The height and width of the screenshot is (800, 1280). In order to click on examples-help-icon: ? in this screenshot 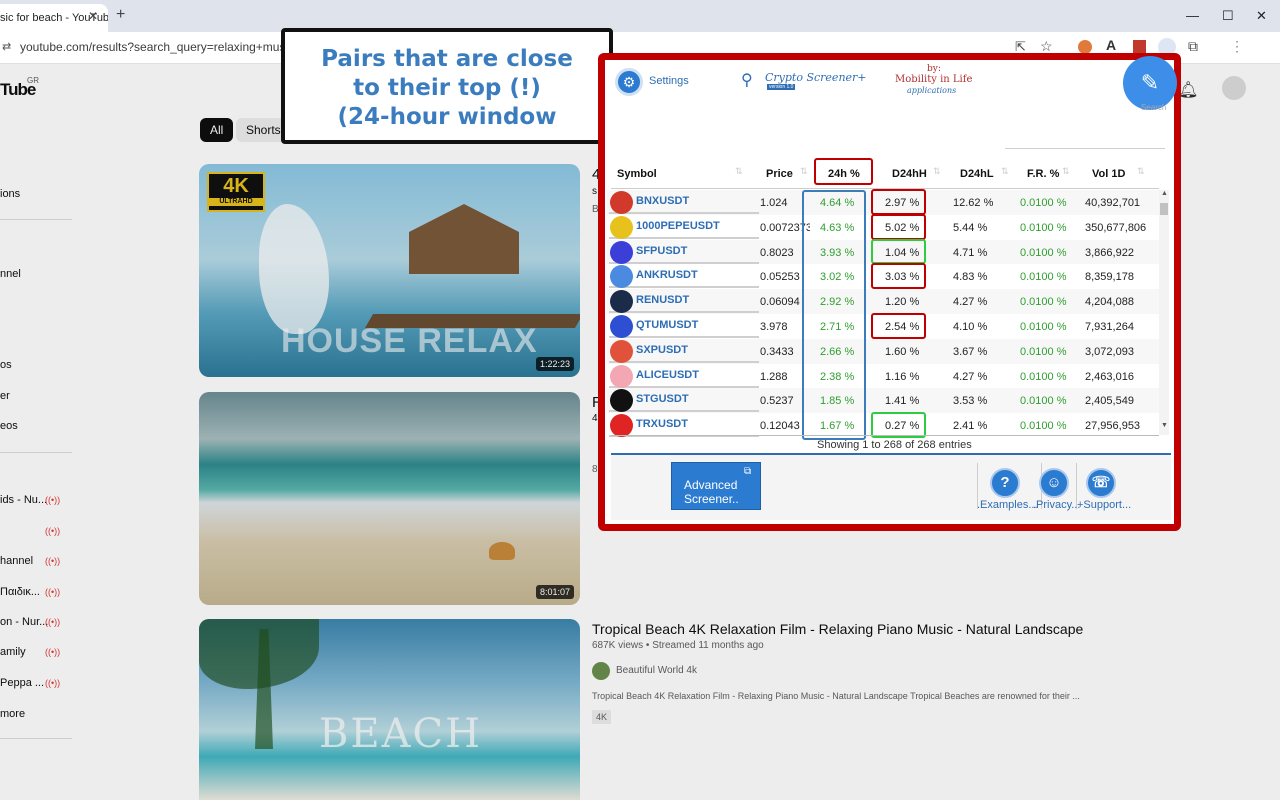, I will do `click(1005, 483)`.